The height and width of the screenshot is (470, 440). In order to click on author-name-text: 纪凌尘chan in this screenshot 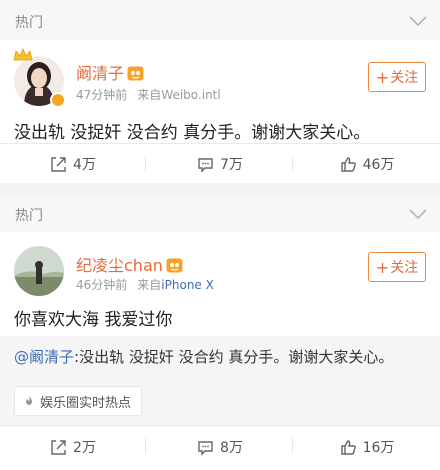, I will do `click(119, 265)`.